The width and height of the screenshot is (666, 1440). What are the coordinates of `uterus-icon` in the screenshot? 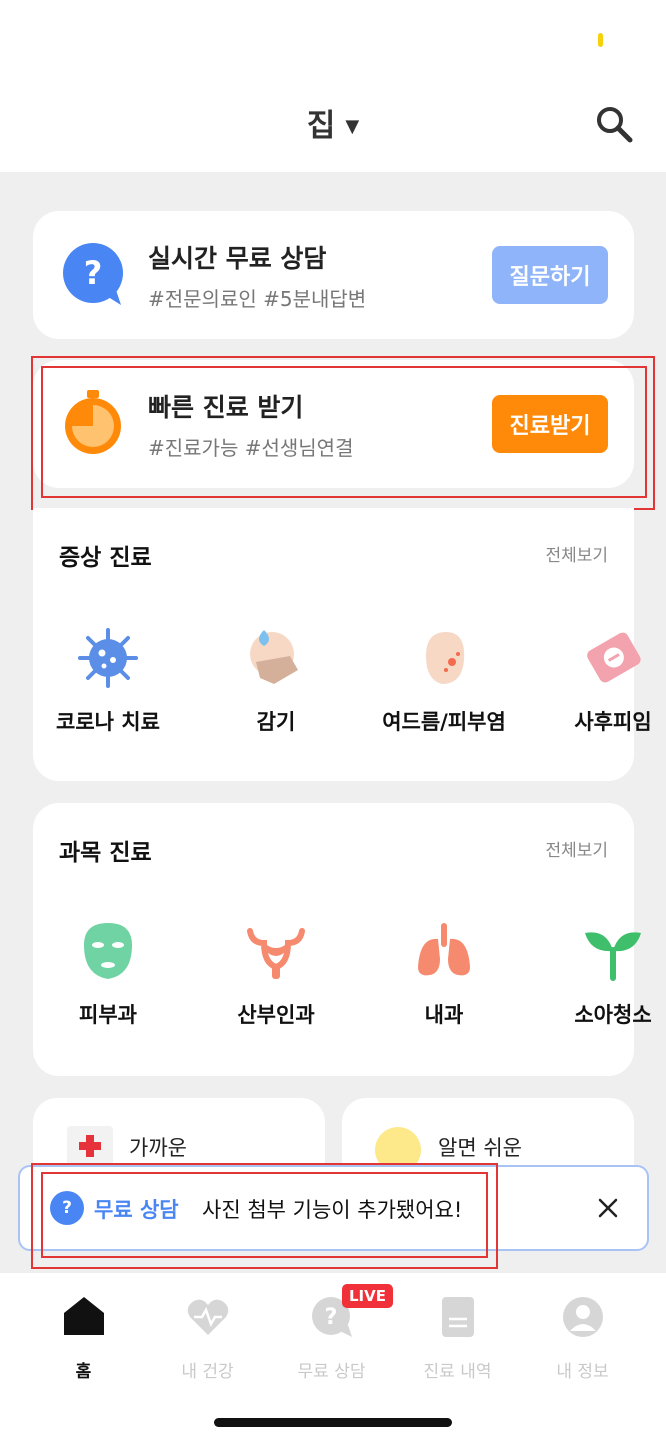 It's located at (276, 953).